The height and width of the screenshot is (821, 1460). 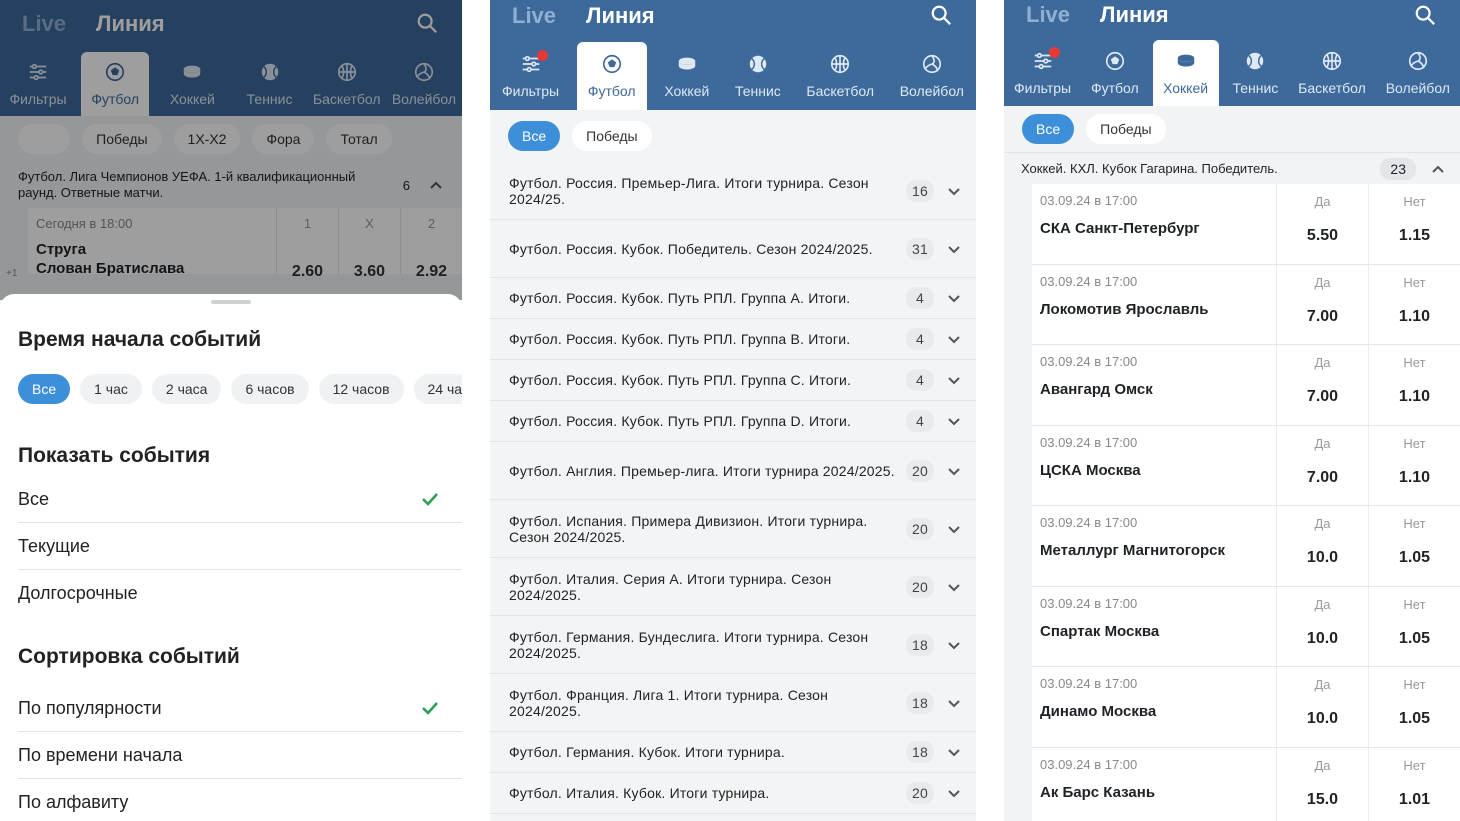 What do you see at coordinates (1089, 683) in the screenshot?
I see `event-time: 03.09.24 в 17:00` at bounding box center [1089, 683].